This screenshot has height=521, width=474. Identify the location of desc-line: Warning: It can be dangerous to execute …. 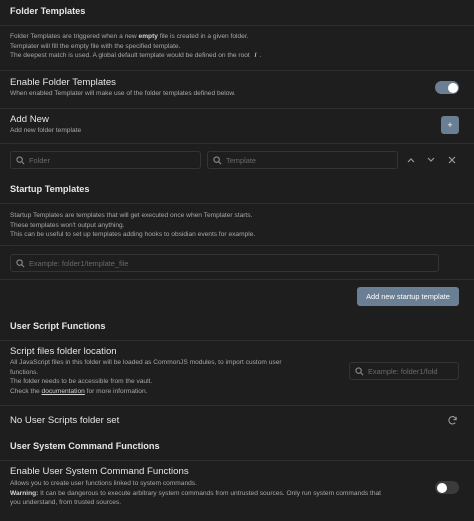
(220, 494).